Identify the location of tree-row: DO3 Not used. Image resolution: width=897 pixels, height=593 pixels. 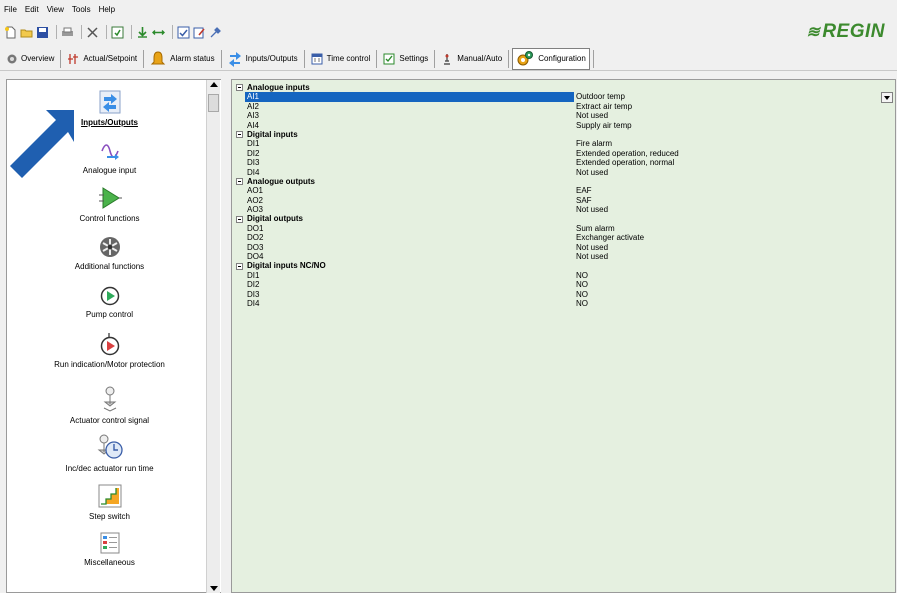
(563, 247).